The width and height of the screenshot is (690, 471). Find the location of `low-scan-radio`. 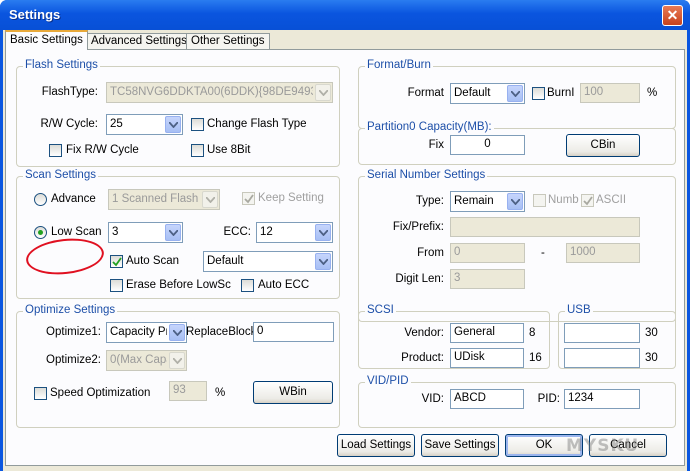

low-scan-radio is located at coordinates (40, 232).